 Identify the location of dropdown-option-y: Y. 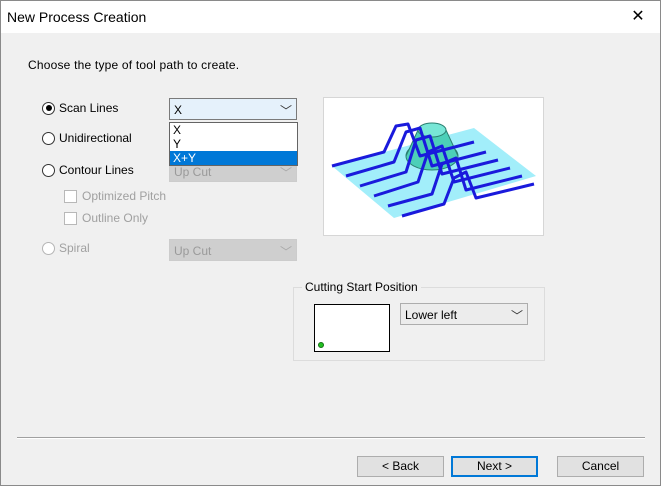
(233, 144).